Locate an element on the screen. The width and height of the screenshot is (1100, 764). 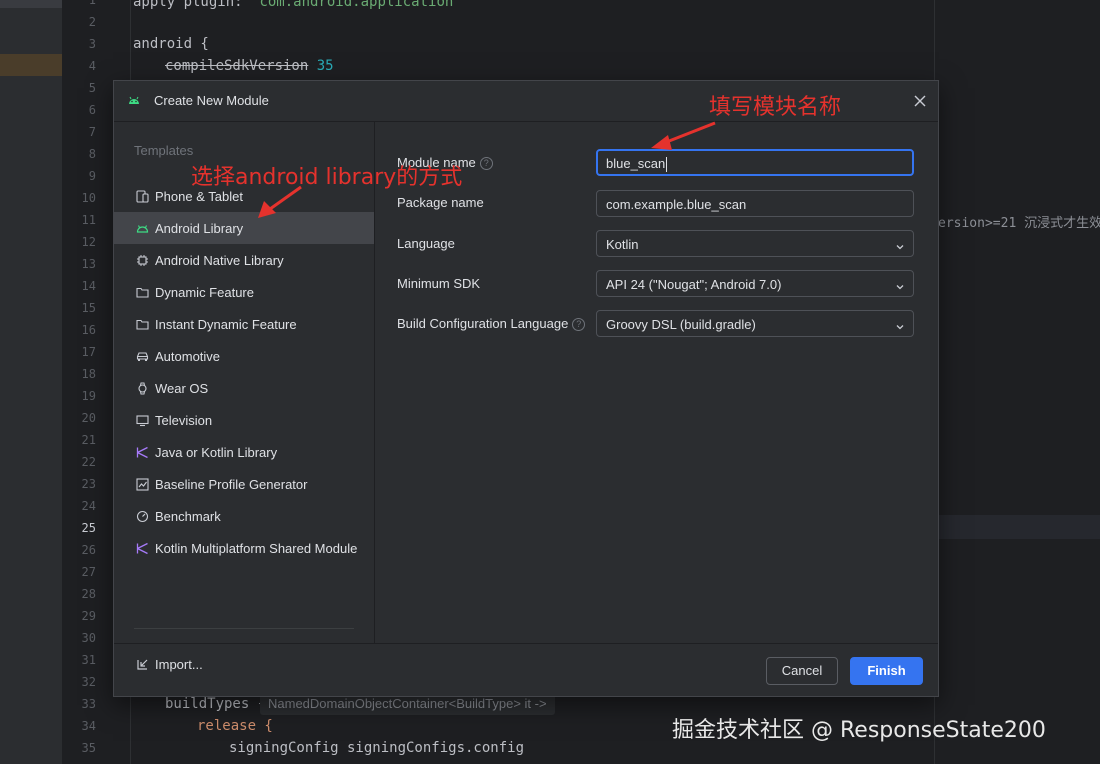
watermark: 掘金技术社区 @ ResponseState200 is located at coordinates (859, 730).